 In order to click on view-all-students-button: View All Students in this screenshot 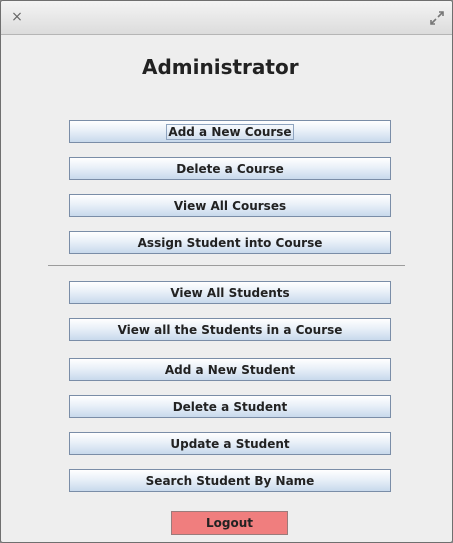, I will do `click(230, 292)`.